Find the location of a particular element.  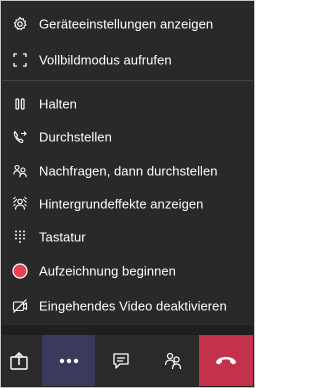

share-button is located at coordinates (19, 360).